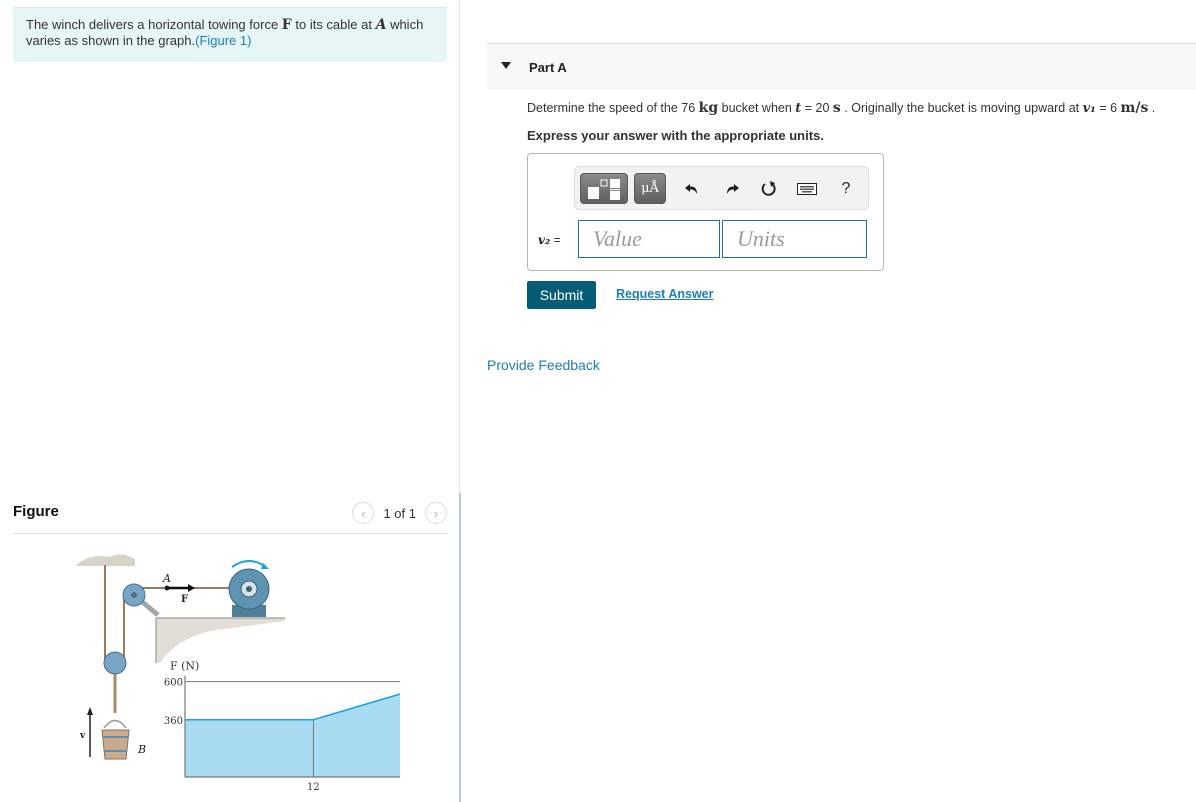 Image resolution: width=1196 pixels, height=802 pixels. Describe the element at coordinates (191, 588) in the screenshot. I see `force-arrowhead` at that location.